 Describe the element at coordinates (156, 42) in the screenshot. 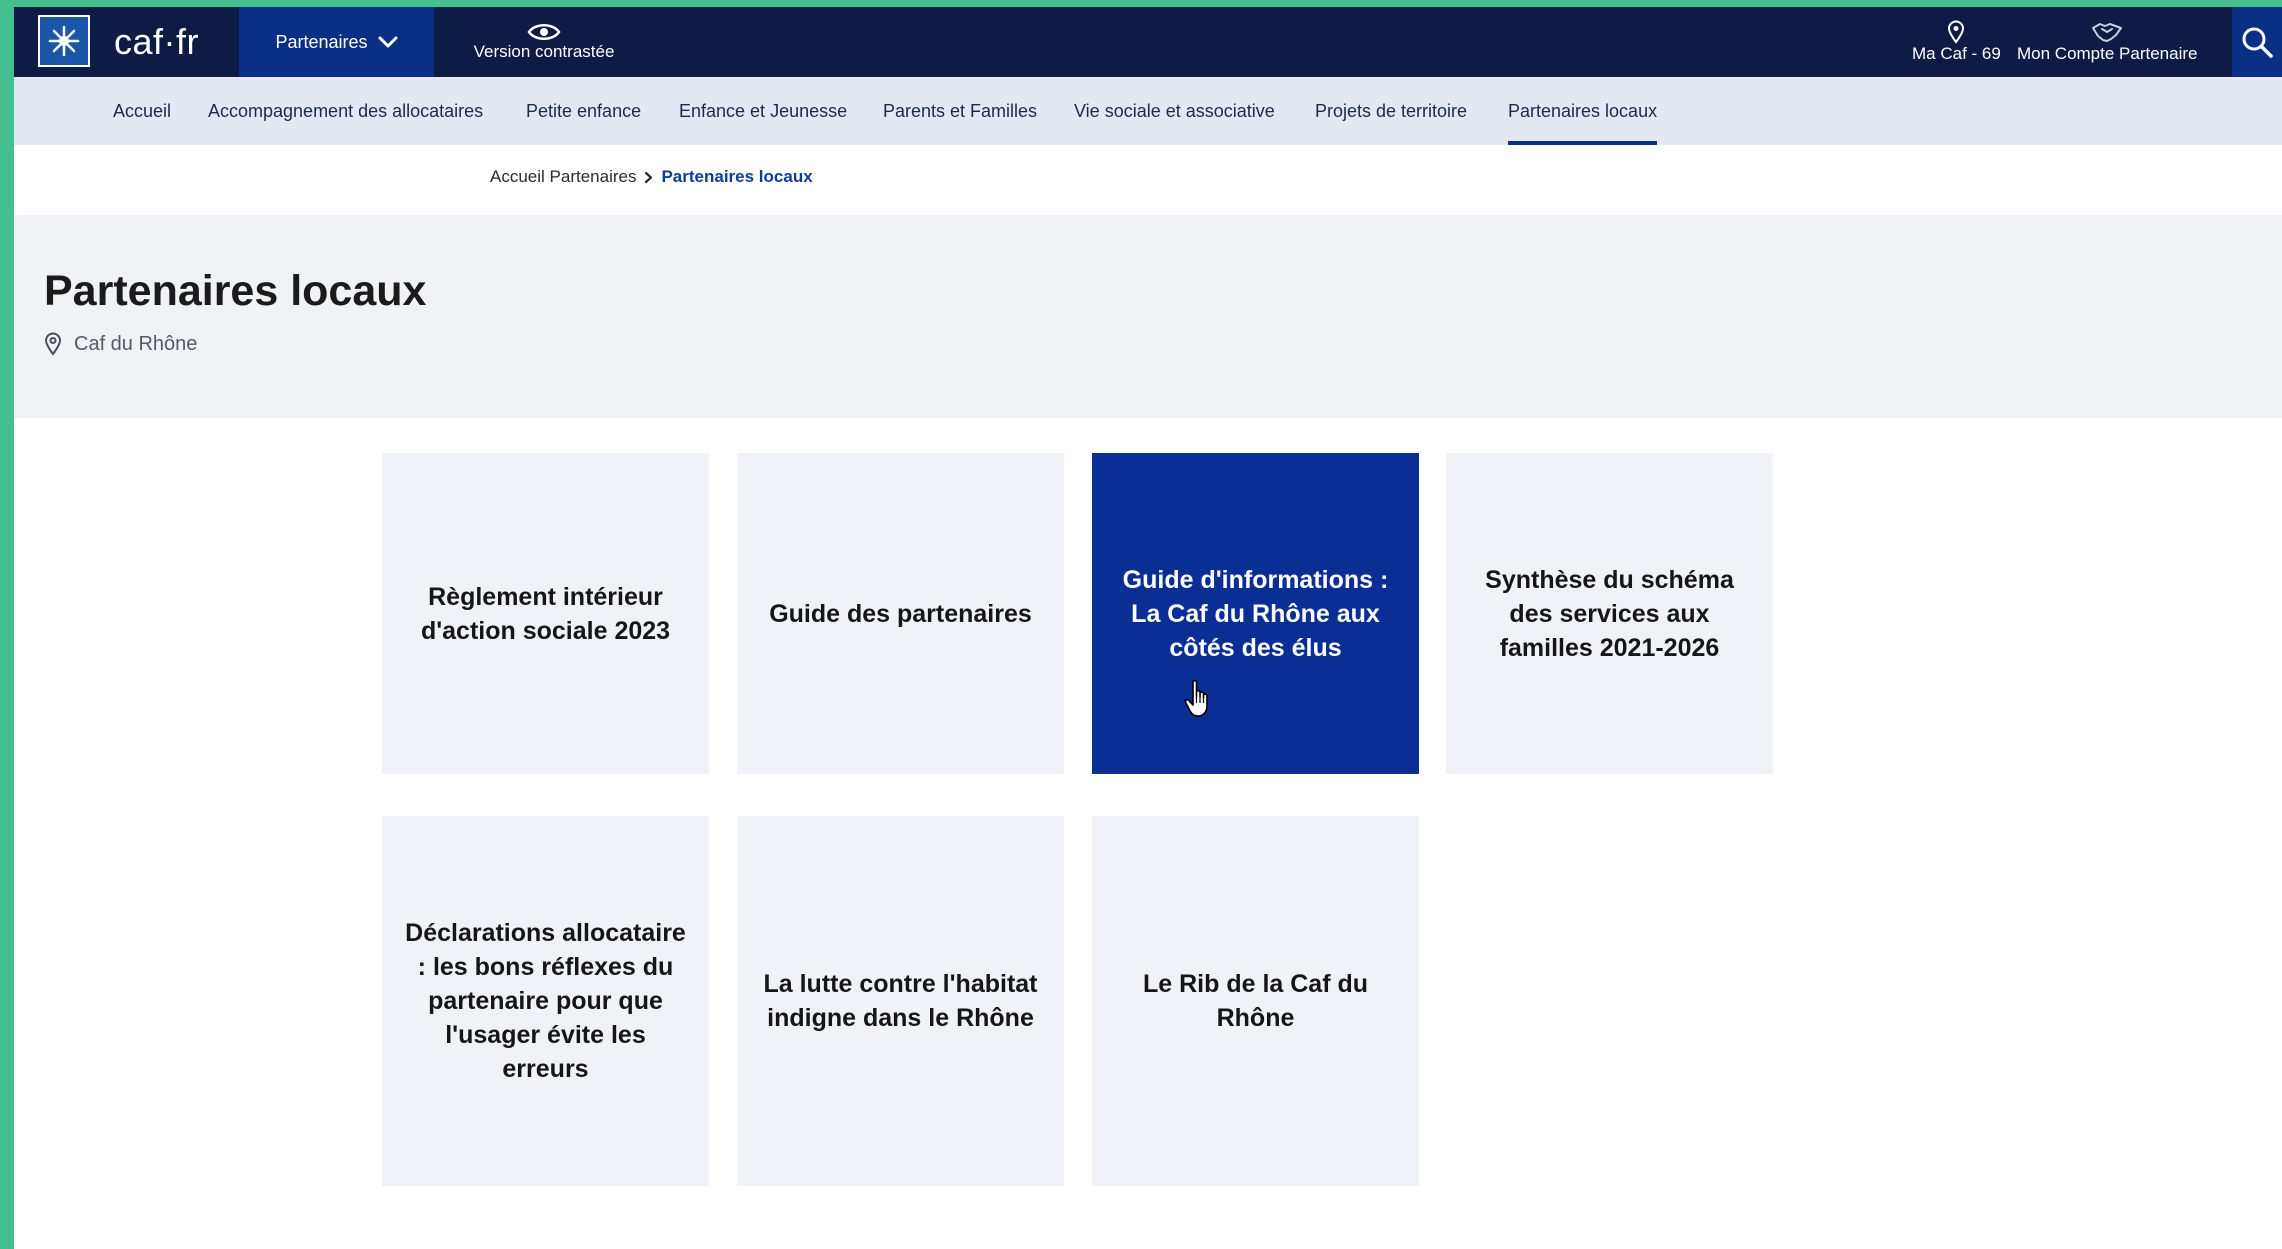

I see `site-logo-text: caf·fr` at that location.